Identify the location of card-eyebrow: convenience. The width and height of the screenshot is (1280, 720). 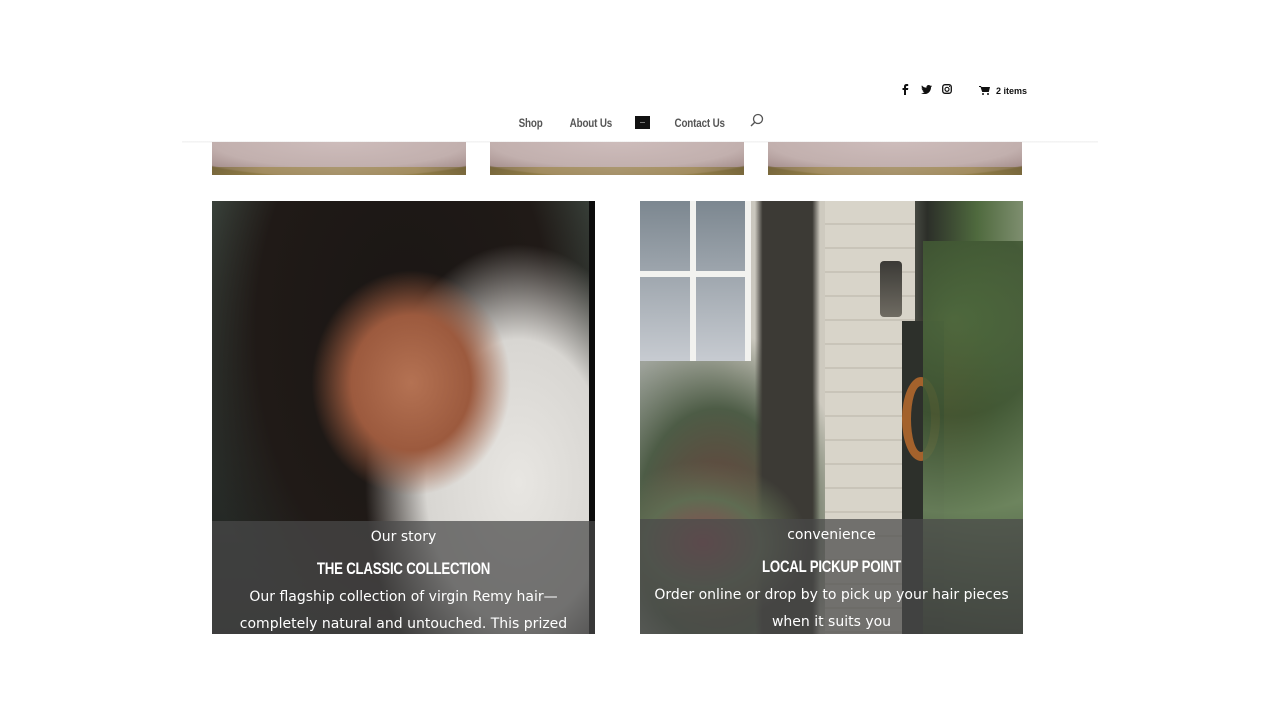
(831, 535).